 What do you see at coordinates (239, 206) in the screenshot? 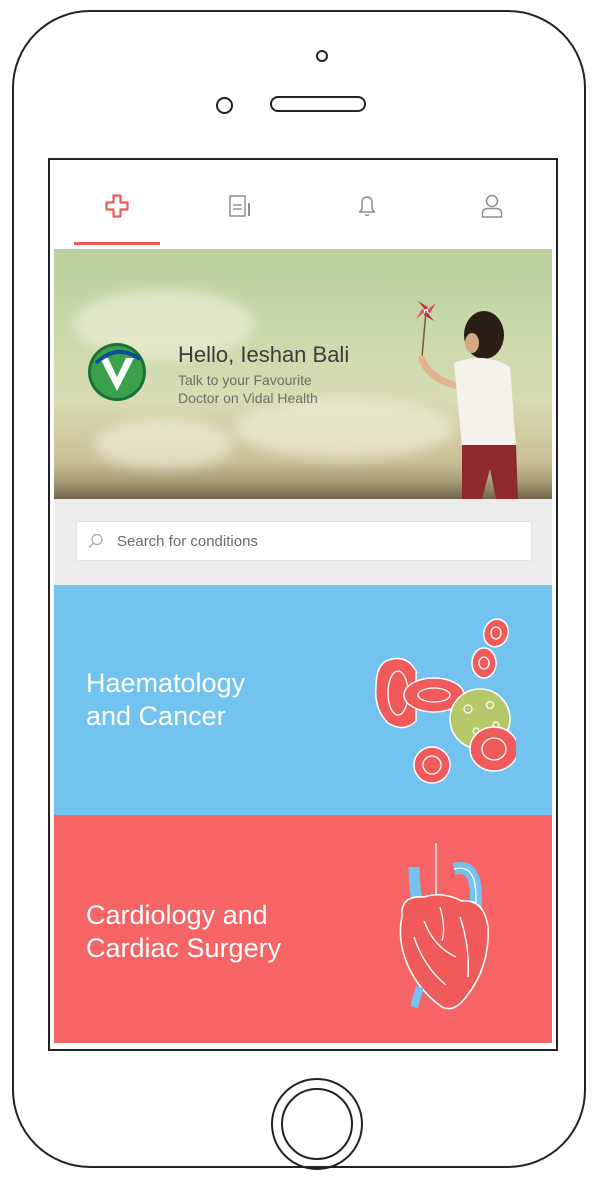
I see `clipboard-icon` at bounding box center [239, 206].